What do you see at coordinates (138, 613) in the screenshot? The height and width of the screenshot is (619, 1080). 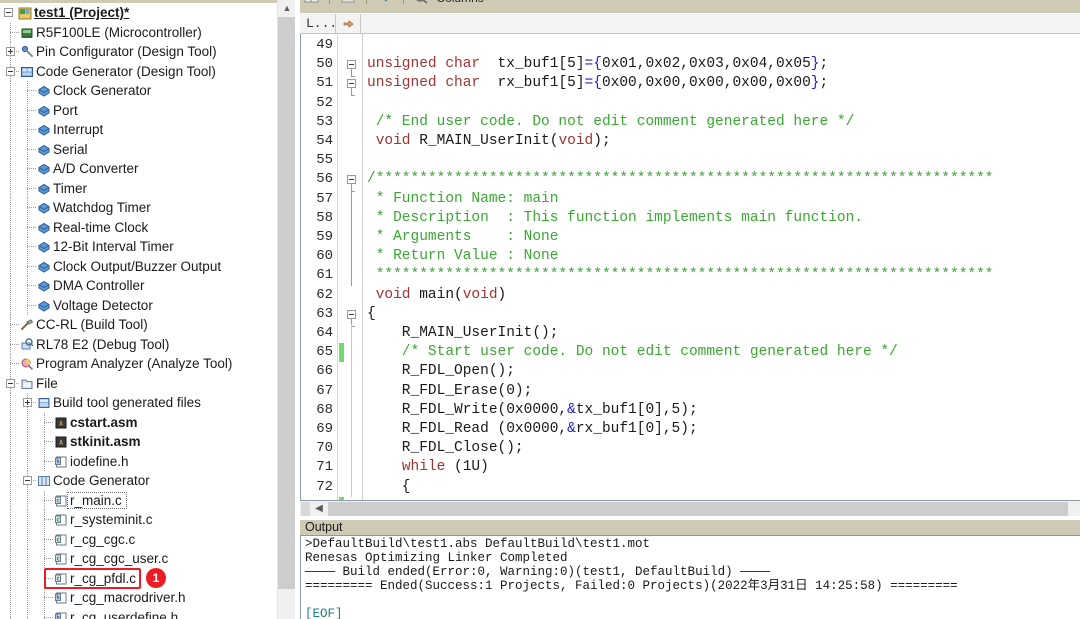 I see `tree-item-r-cg-userdefine-h: h r_cg_userdefine.h` at bounding box center [138, 613].